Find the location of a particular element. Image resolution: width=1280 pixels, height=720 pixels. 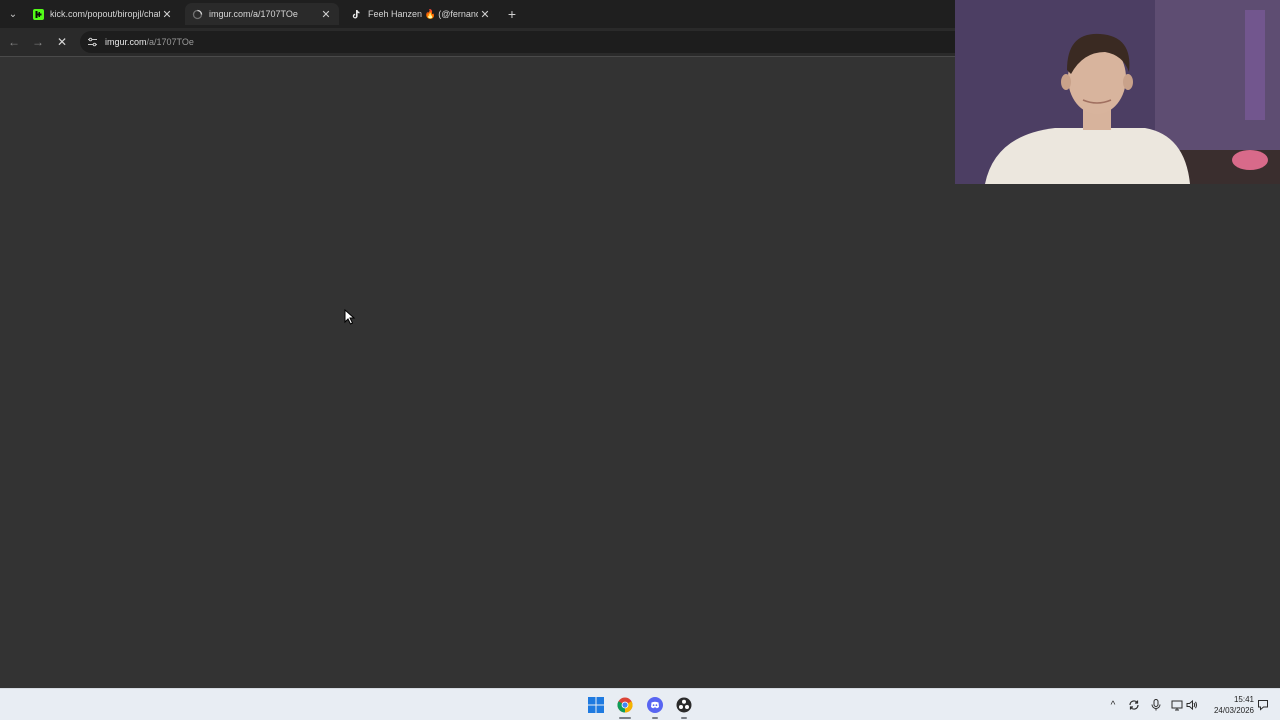

tab-title: imgur.com/a/1707TOe is located at coordinates (253, 14).